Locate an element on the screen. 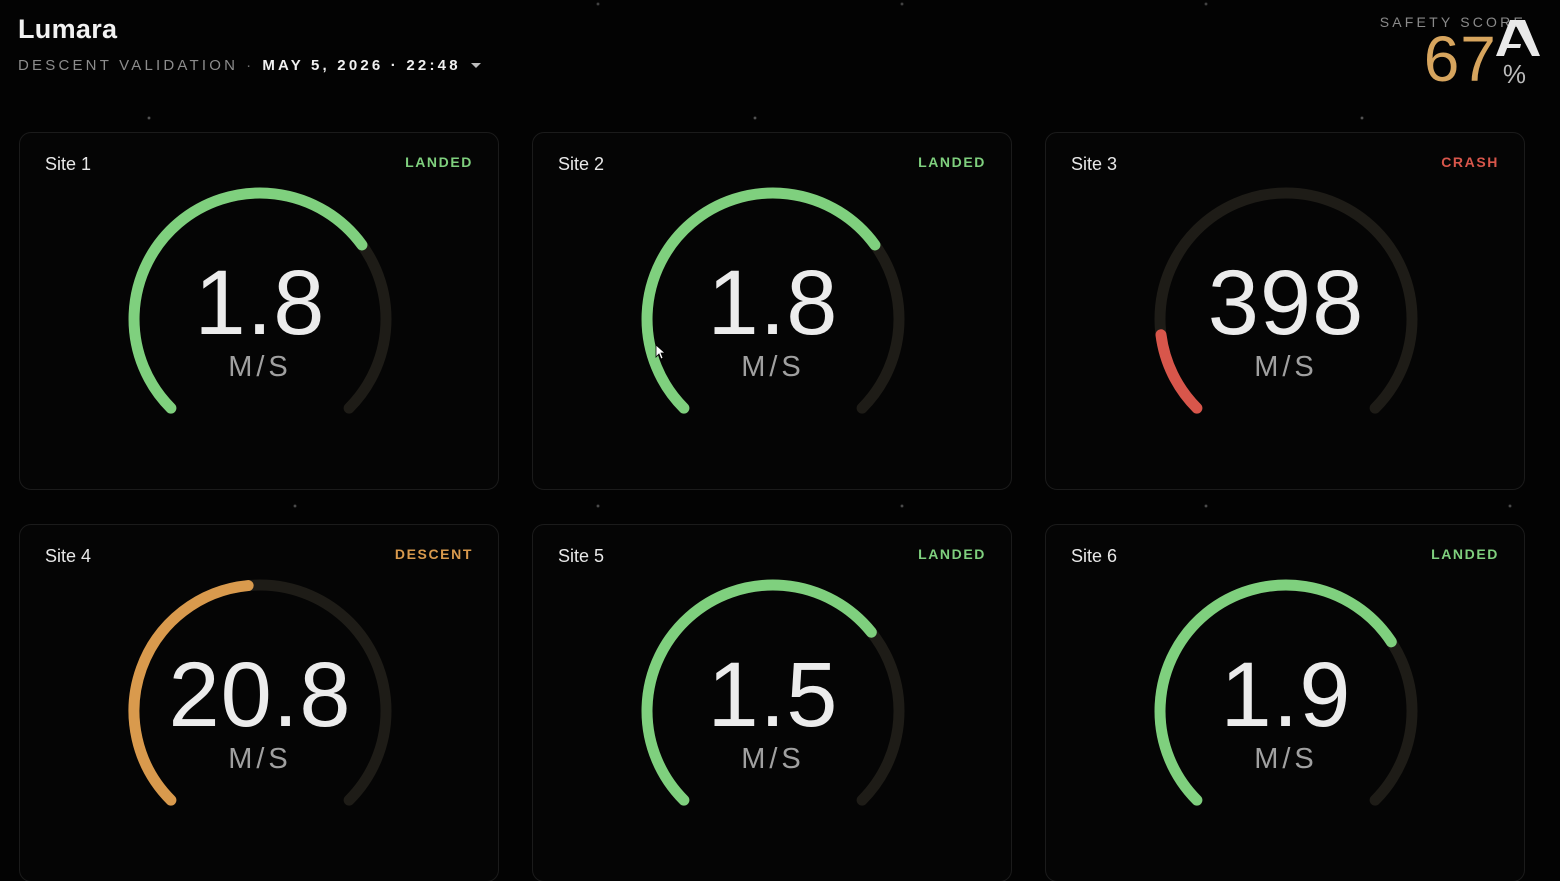  site-card: Site 4 DESCENT 20.8 M/S is located at coordinates (259, 702).